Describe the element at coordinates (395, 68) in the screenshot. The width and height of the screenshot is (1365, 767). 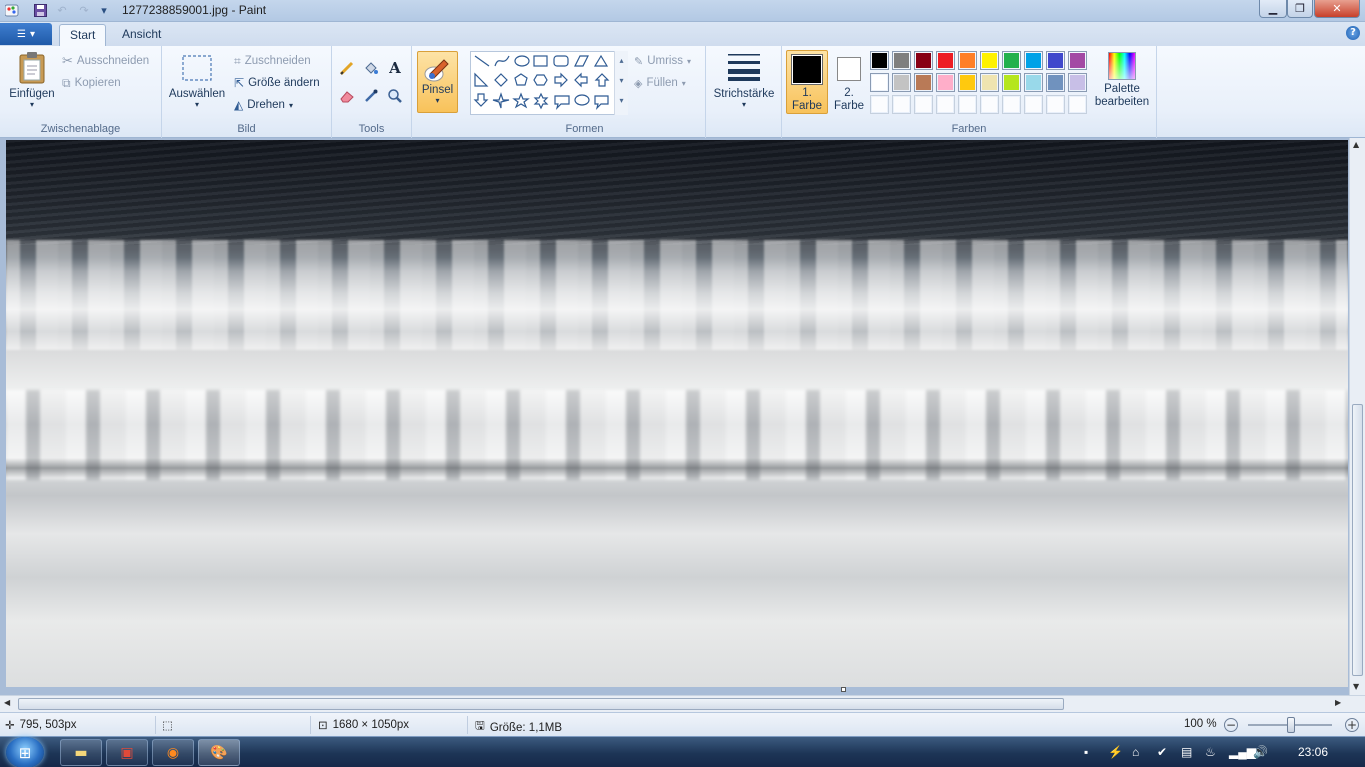
I see `text-tool-icon: A` at that location.